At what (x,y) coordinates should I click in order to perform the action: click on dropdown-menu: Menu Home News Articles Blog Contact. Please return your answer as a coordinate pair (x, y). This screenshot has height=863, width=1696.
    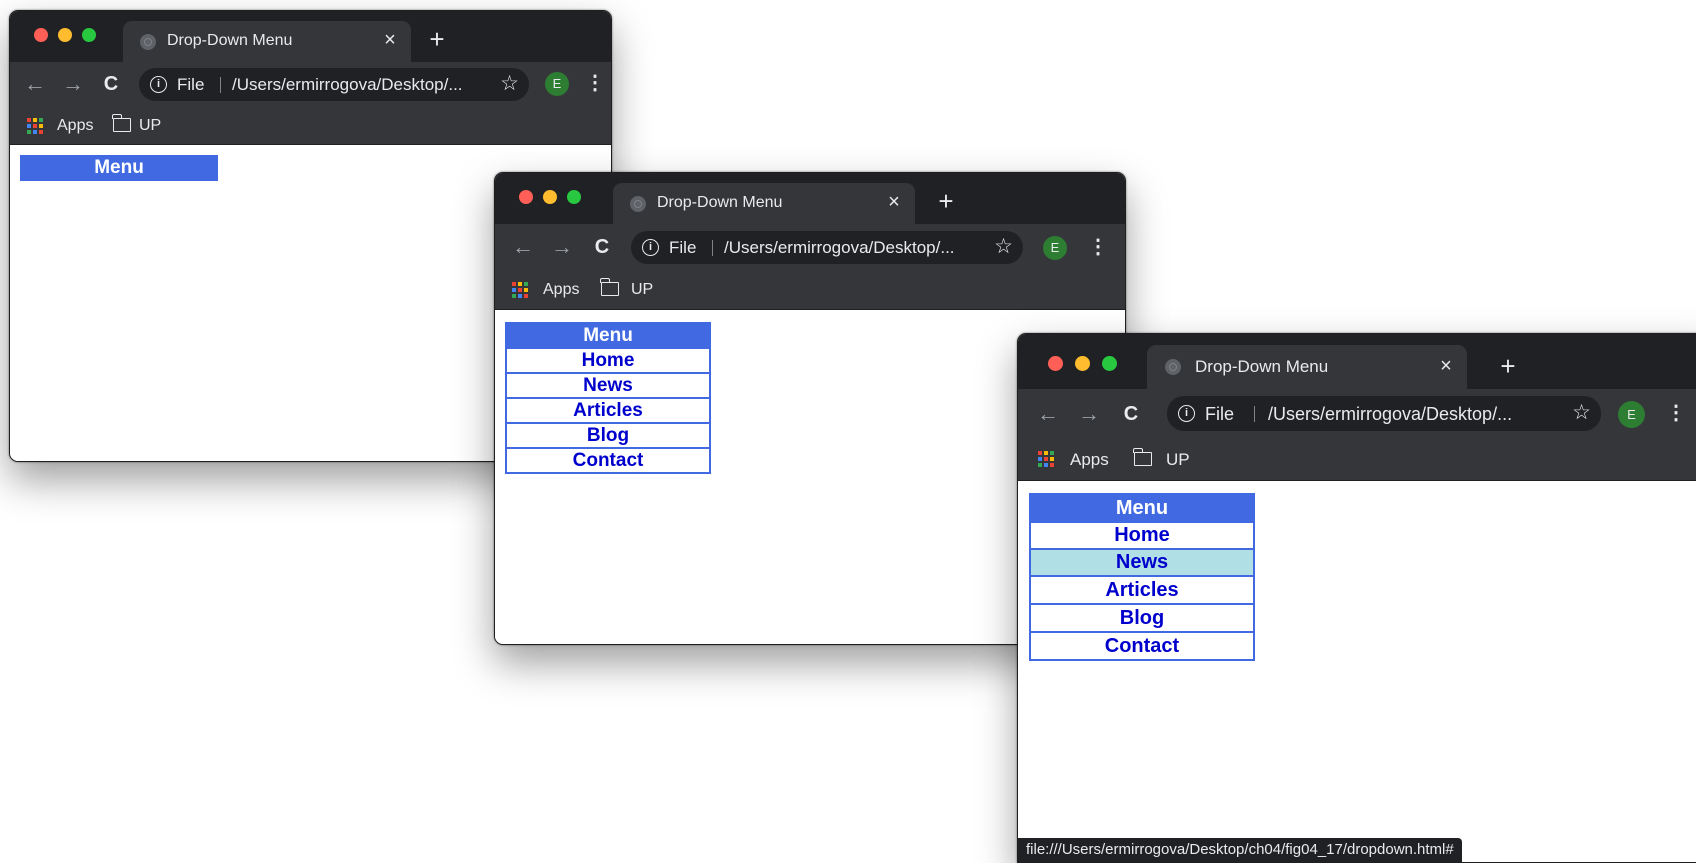
    Looking at the image, I should click on (608, 398).